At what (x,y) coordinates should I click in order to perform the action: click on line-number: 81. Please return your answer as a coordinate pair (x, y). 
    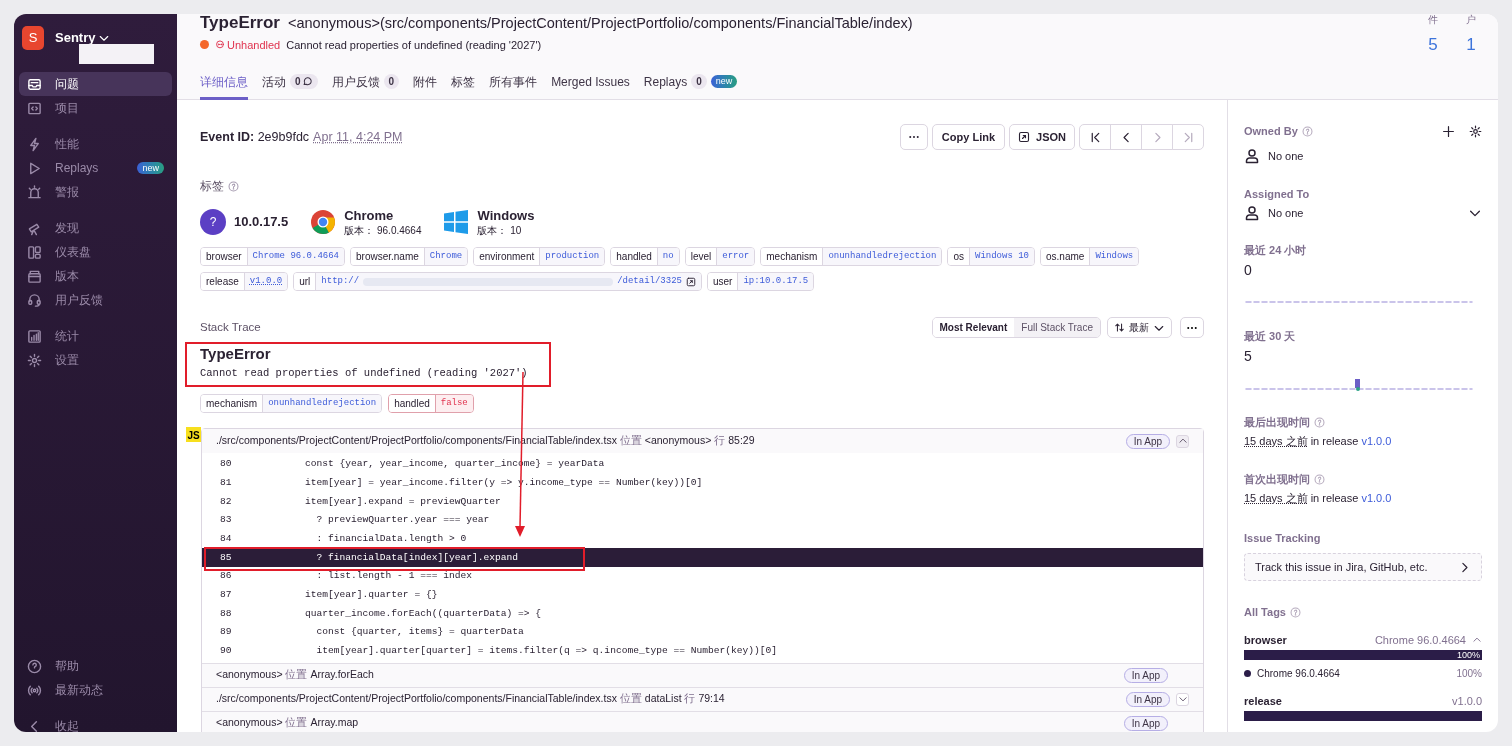
    Looking at the image, I should click on (226, 482).